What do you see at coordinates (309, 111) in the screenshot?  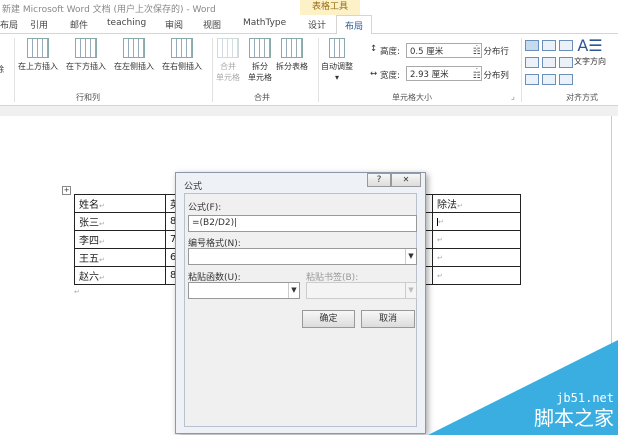 I see `ruler-gap` at bounding box center [309, 111].